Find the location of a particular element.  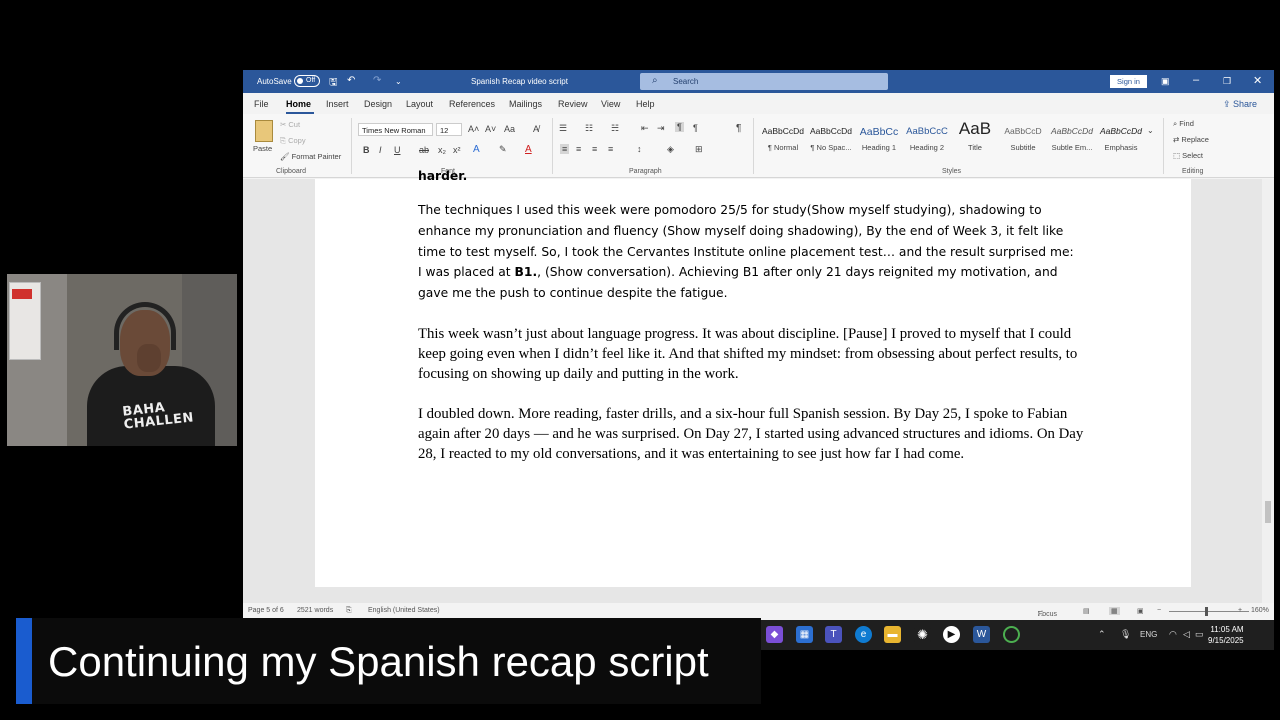

minimize-icon: – is located at coordinates (1196, 80).